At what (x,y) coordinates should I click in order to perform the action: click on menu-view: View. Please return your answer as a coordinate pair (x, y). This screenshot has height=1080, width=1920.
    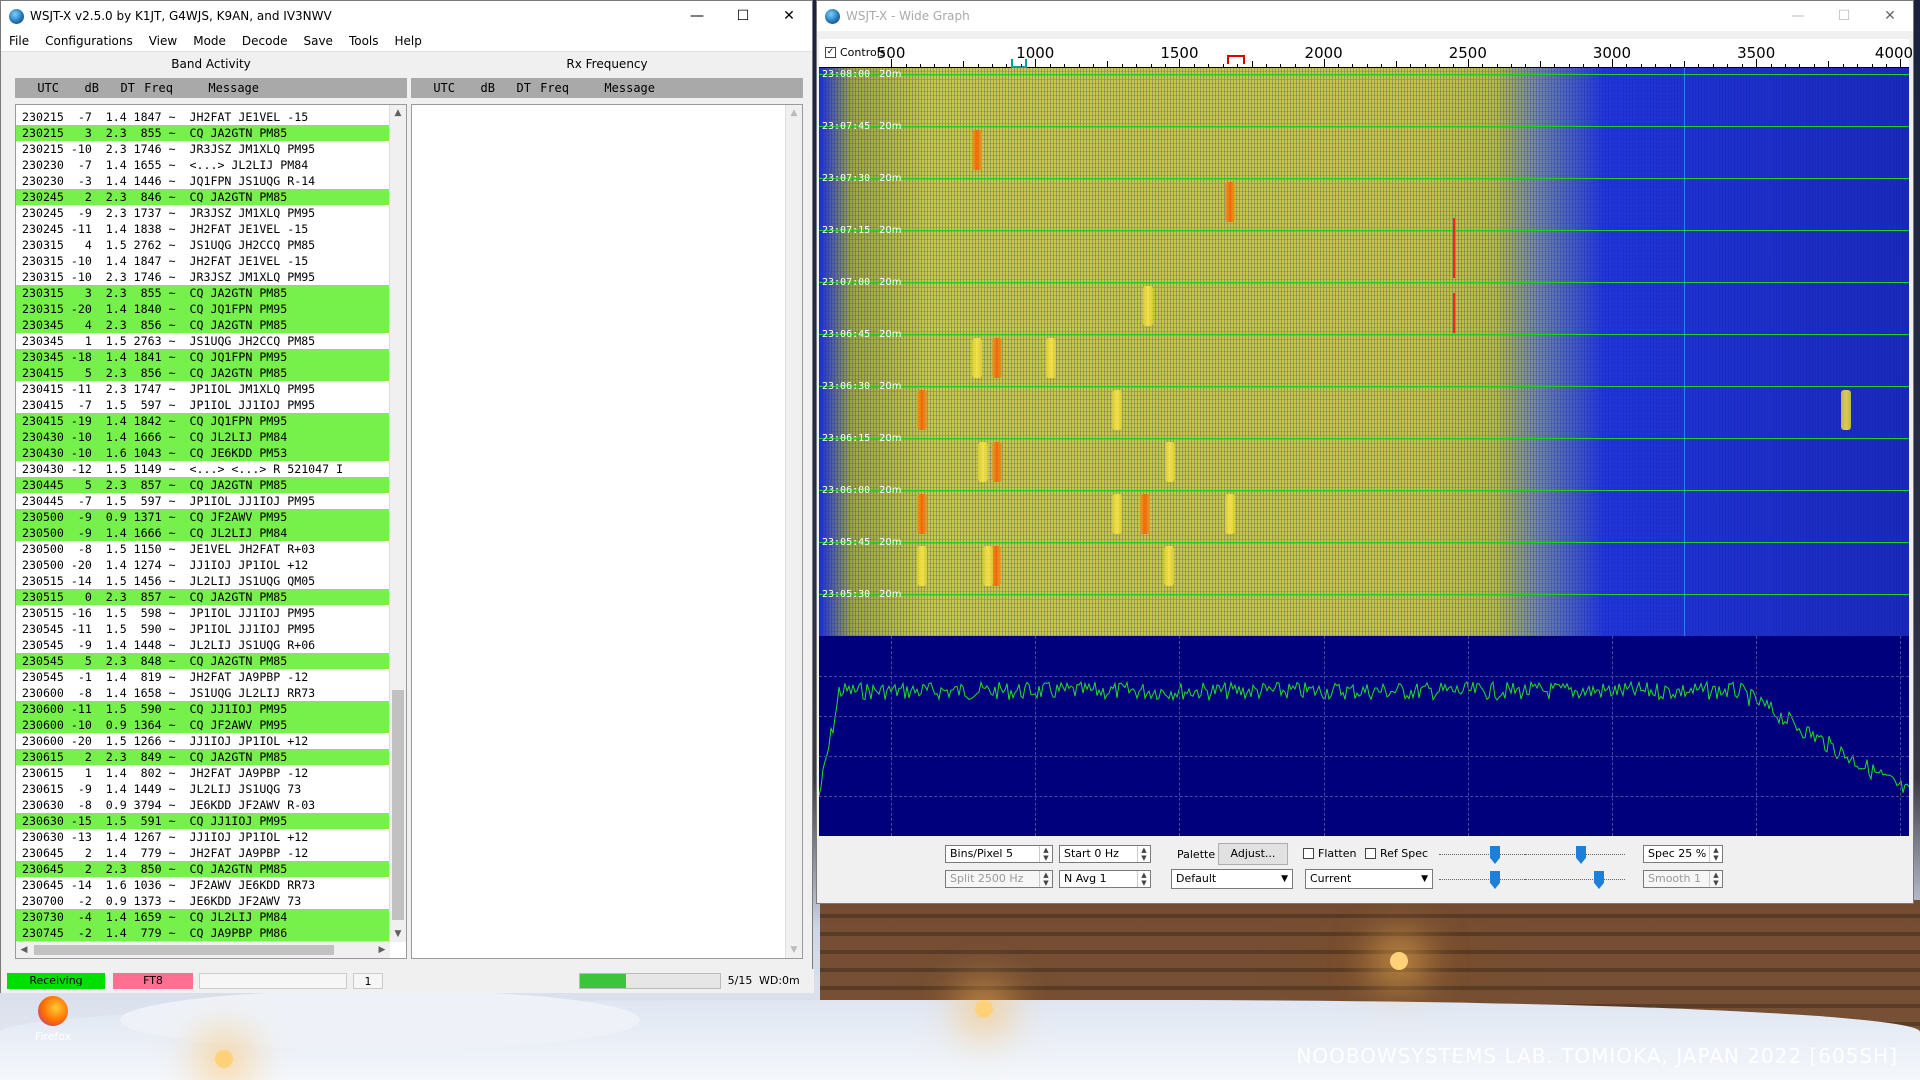
    Looking at the image, I should click on (163, 41).